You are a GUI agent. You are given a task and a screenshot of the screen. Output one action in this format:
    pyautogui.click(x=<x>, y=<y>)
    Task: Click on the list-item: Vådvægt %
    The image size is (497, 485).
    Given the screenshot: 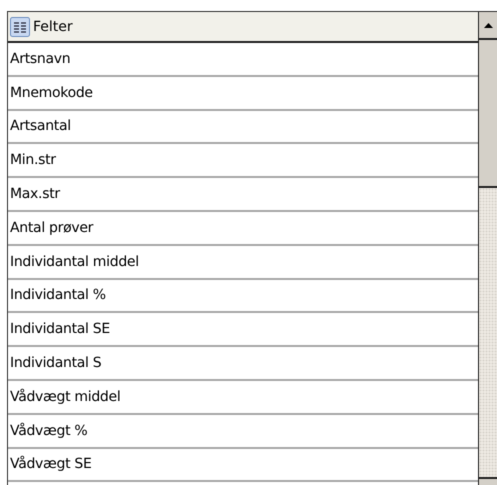 What is the action you would take?
    pyautogui.click(x=243, y=431)
    